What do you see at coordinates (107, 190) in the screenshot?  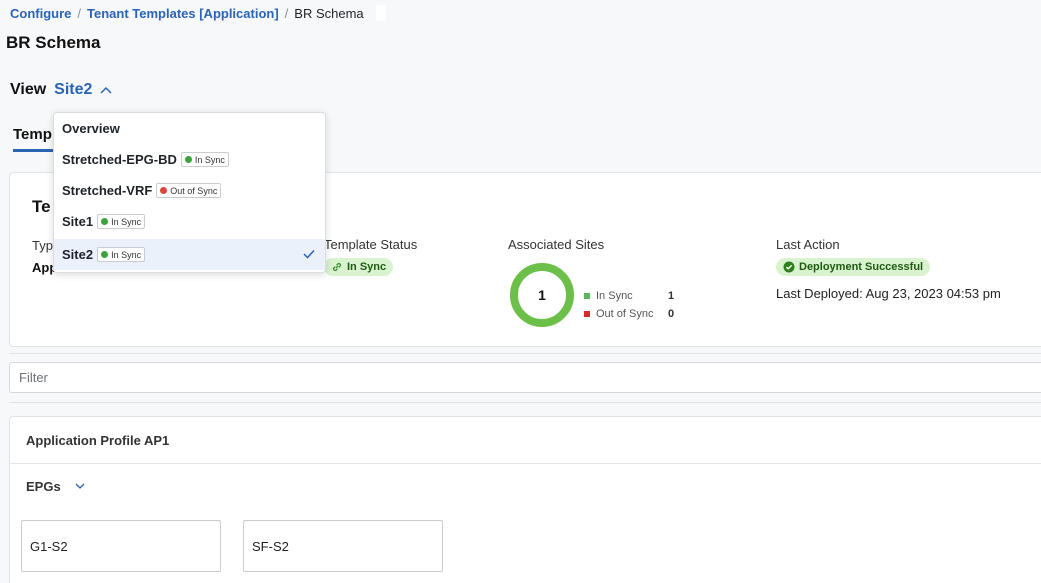 I see `menu-item-label: Stretched-VRF` at bounding box center [107, 190].